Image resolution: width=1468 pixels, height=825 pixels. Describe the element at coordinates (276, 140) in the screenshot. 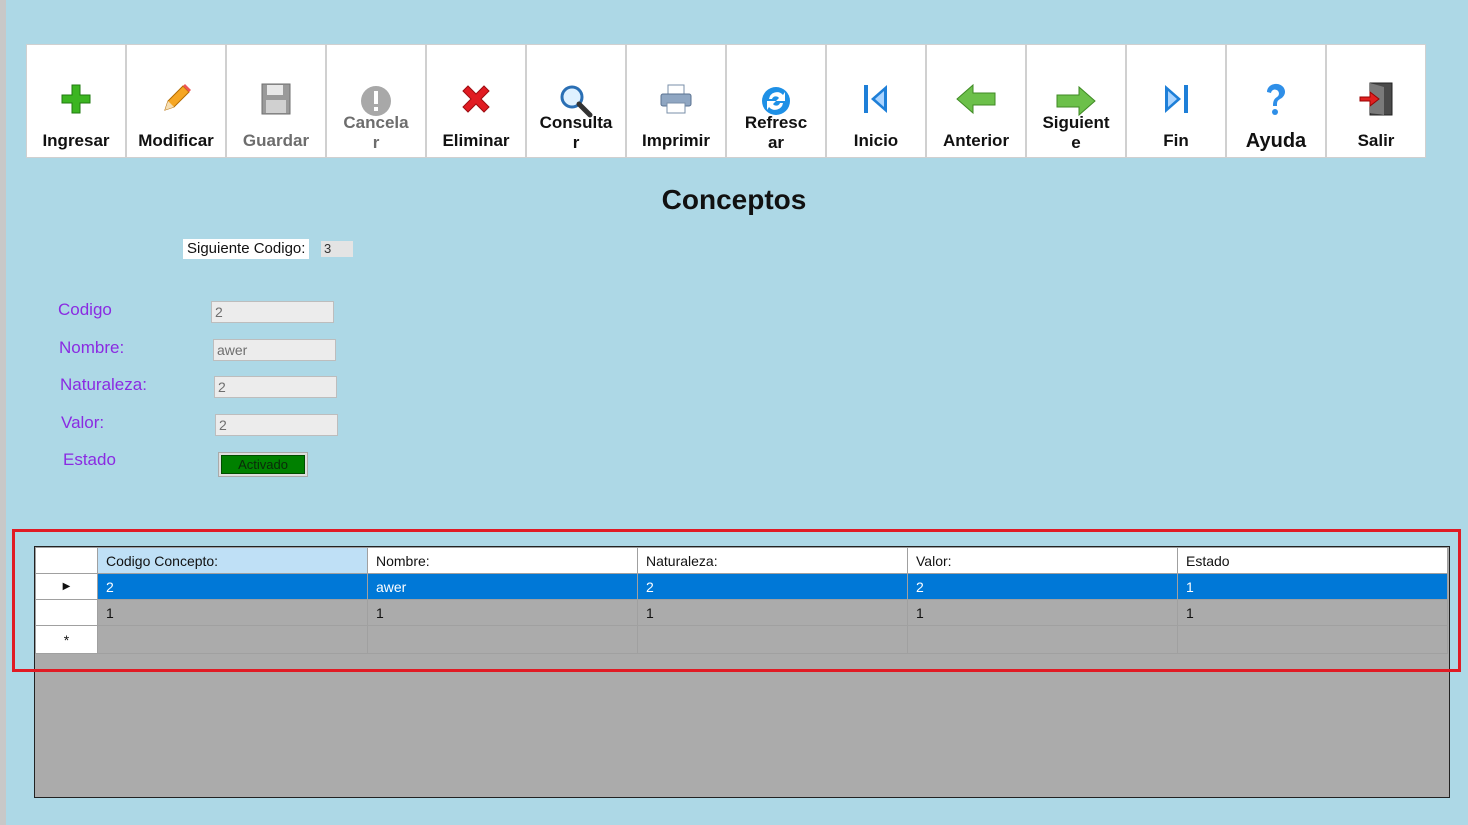

I see `guardar-label: Guardar` at that location.